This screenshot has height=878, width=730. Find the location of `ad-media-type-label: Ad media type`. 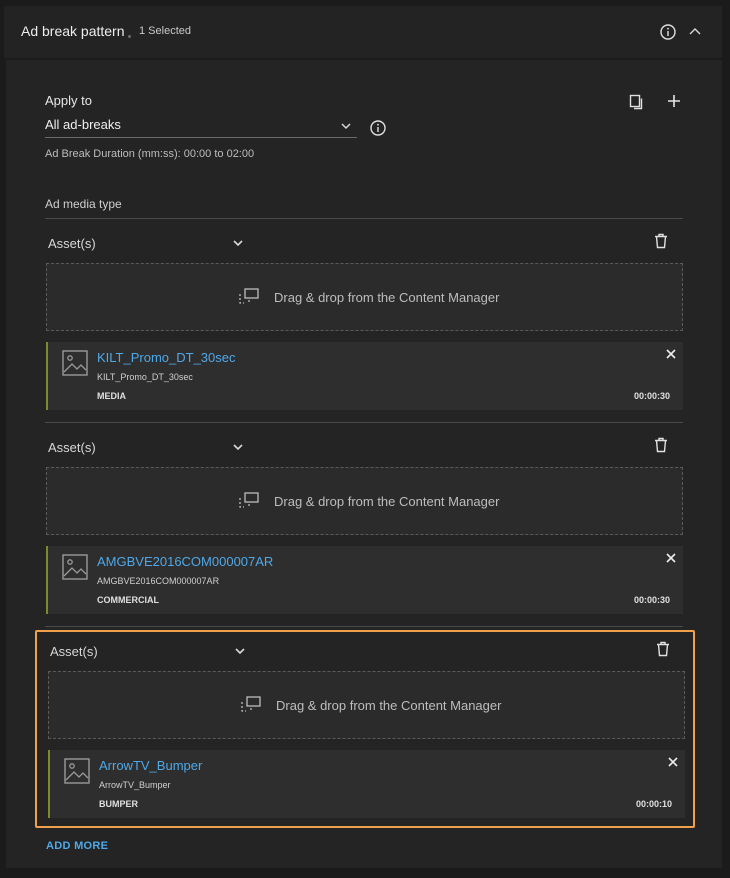

ad-media-type-label: Ad media type is located at coordinates (83, 204).